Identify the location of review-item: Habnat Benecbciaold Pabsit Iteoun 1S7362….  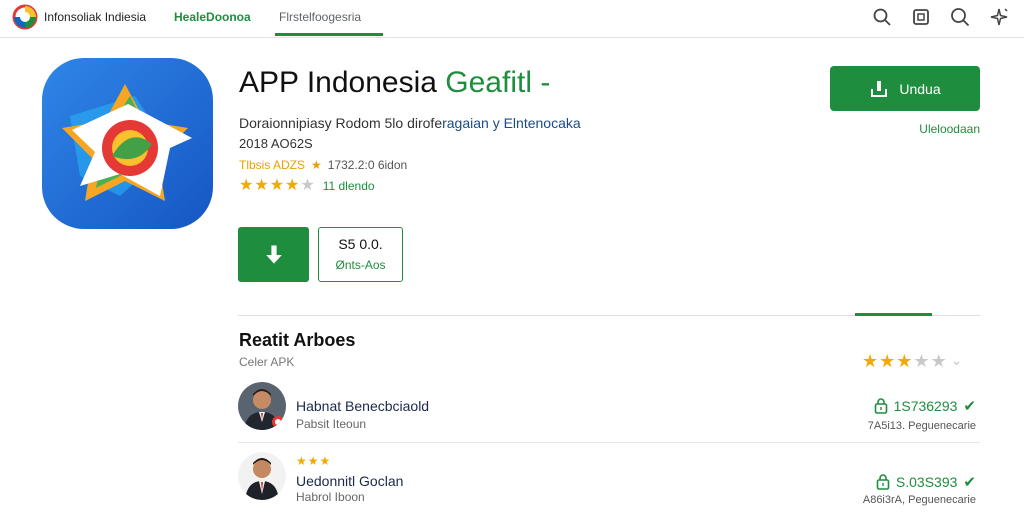
(609, 410).